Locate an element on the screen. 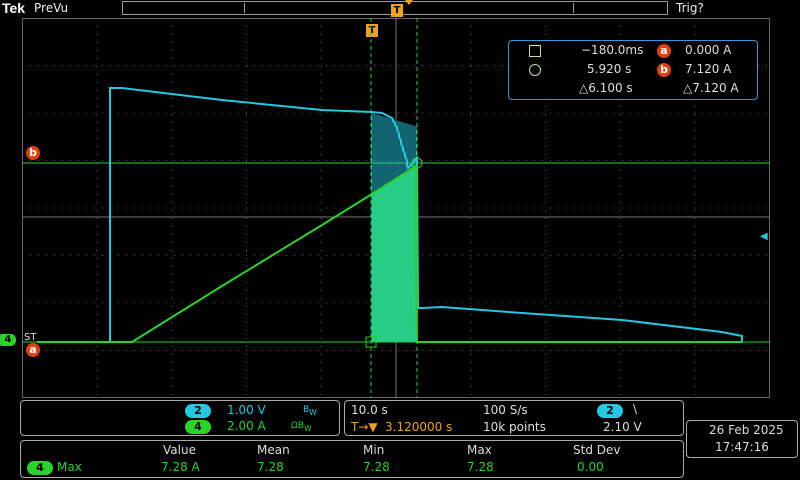 The width and height of the screenshot is (800, 480). meas-max: 7.28 is located at coordinates (480, 467).